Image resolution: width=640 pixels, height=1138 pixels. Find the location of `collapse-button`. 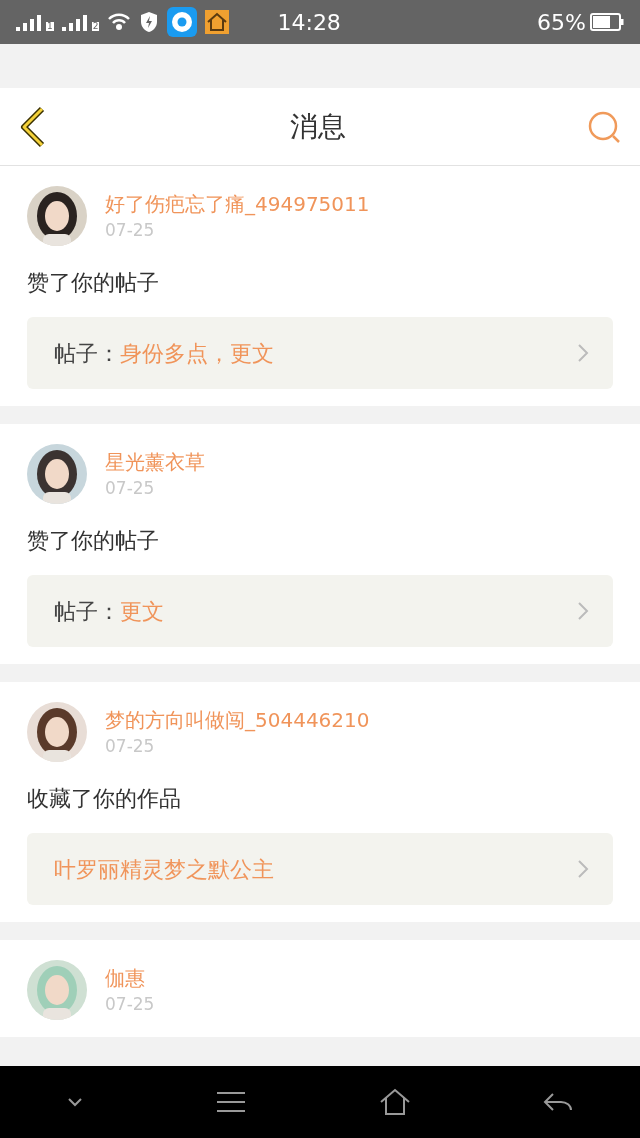

collapse-button is located at coordinates (74, 1102).